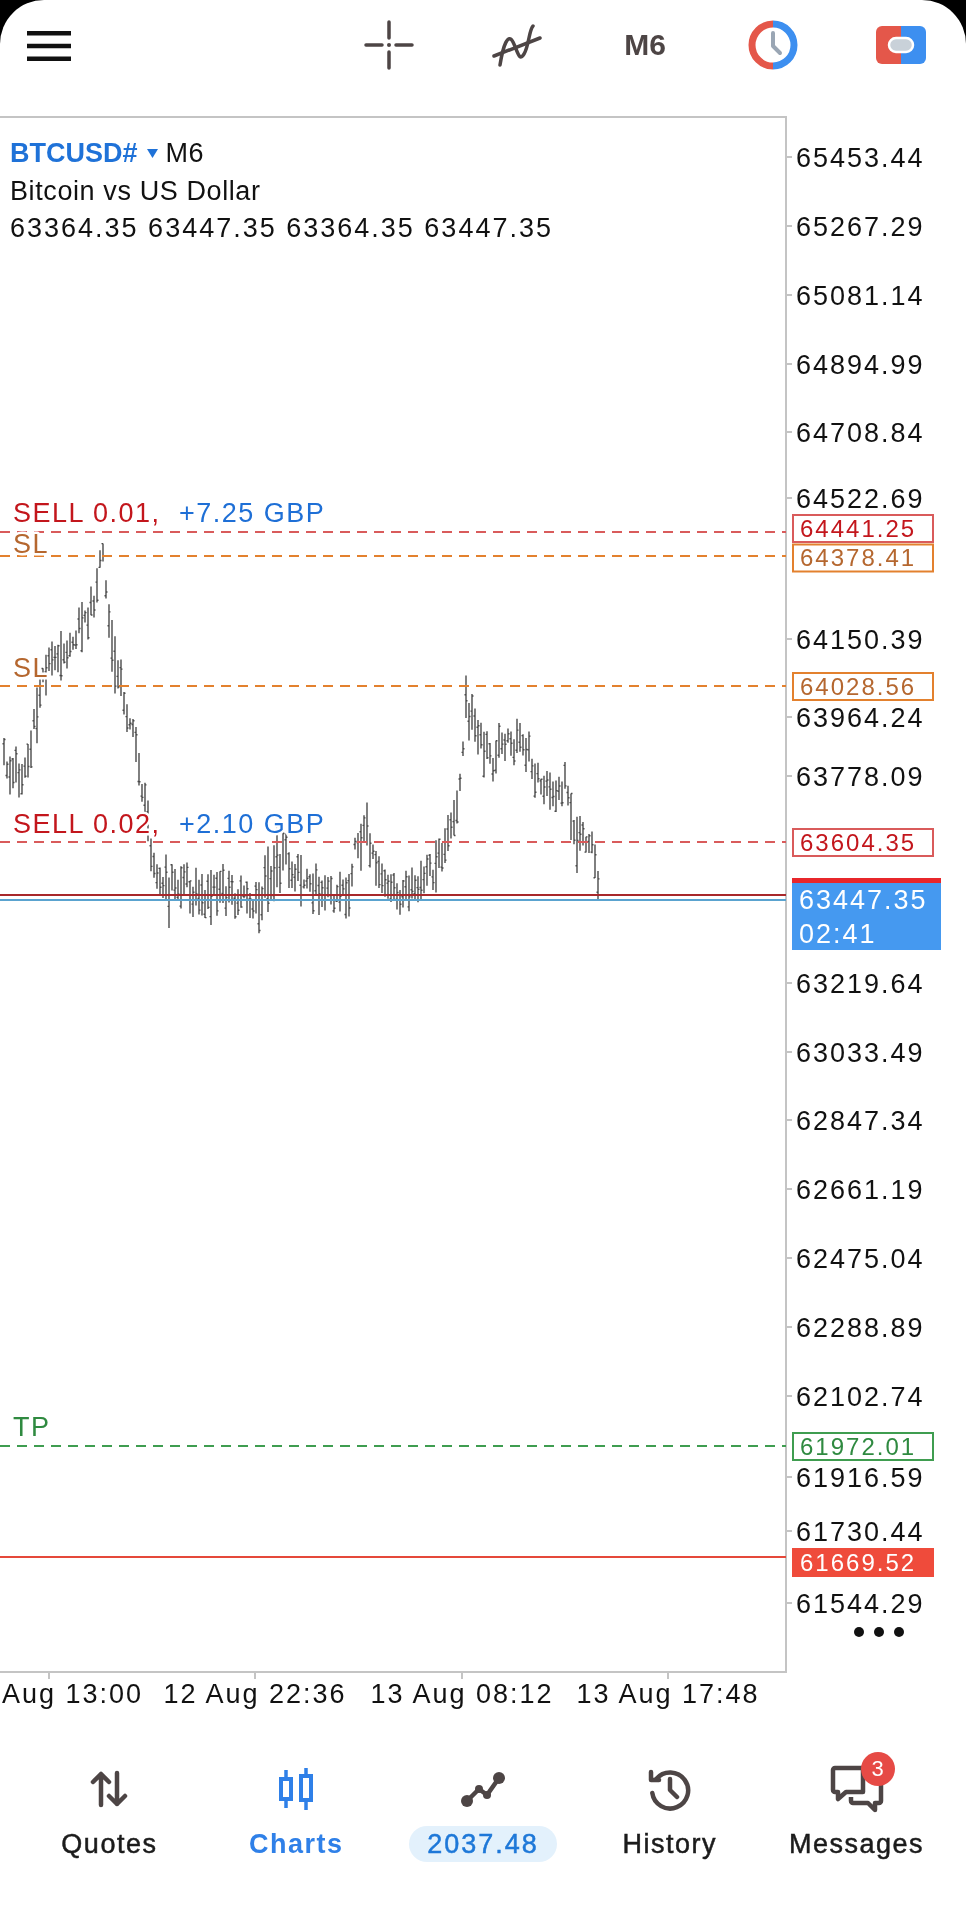 The image size is (966, 1920). Describe the element at coordinates (860, 498) in the screenshot. I see `price-axis-label: 64522.69` at that location.